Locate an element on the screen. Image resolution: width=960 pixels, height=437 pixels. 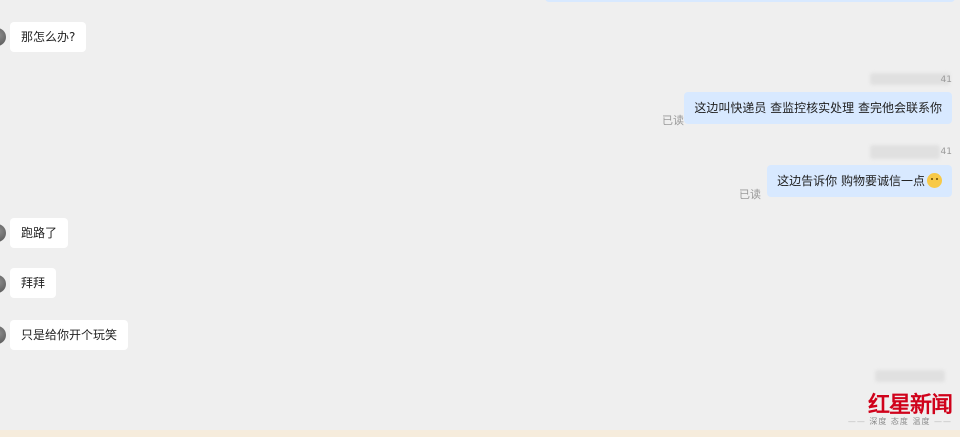
previous-message-bubble is located at coordinates (750, 1).